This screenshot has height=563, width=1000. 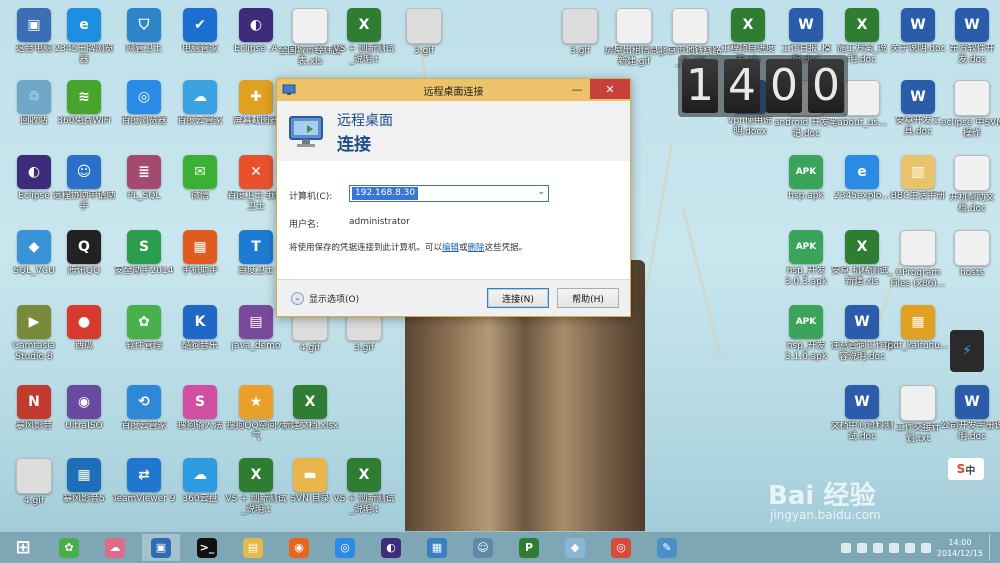 What do you see at coordinates (379, 222) in the screenshot?
I see `username-value: administrator` at bounding box center [379, 222].